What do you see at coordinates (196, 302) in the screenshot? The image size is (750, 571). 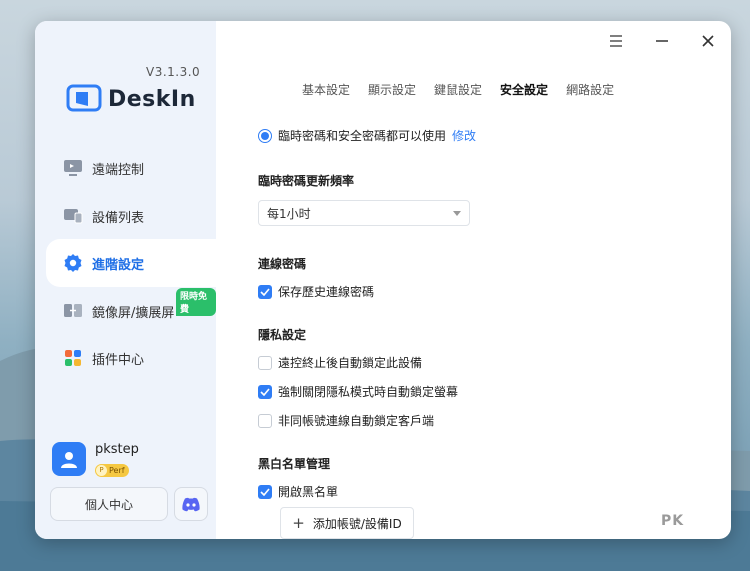 I see `free-promo-badge: 限時免費` at bounding box center [196, 302].